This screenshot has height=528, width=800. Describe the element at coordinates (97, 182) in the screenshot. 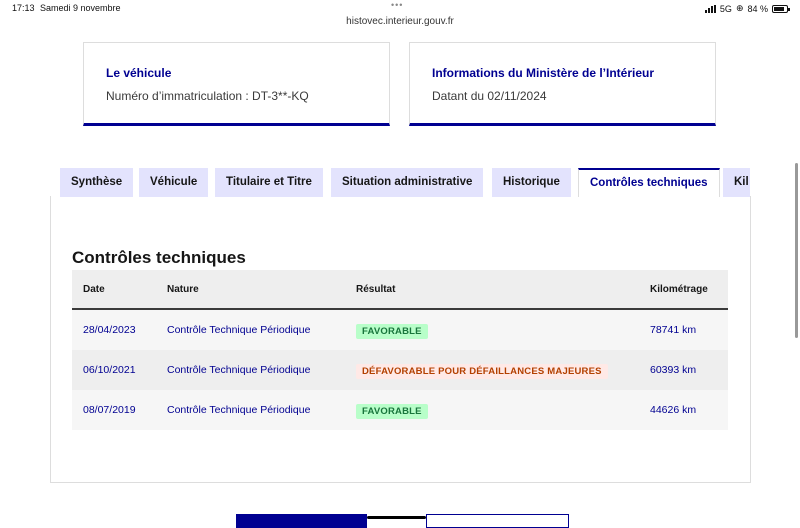

I see `tab-synthese: Synthèse` at that location.